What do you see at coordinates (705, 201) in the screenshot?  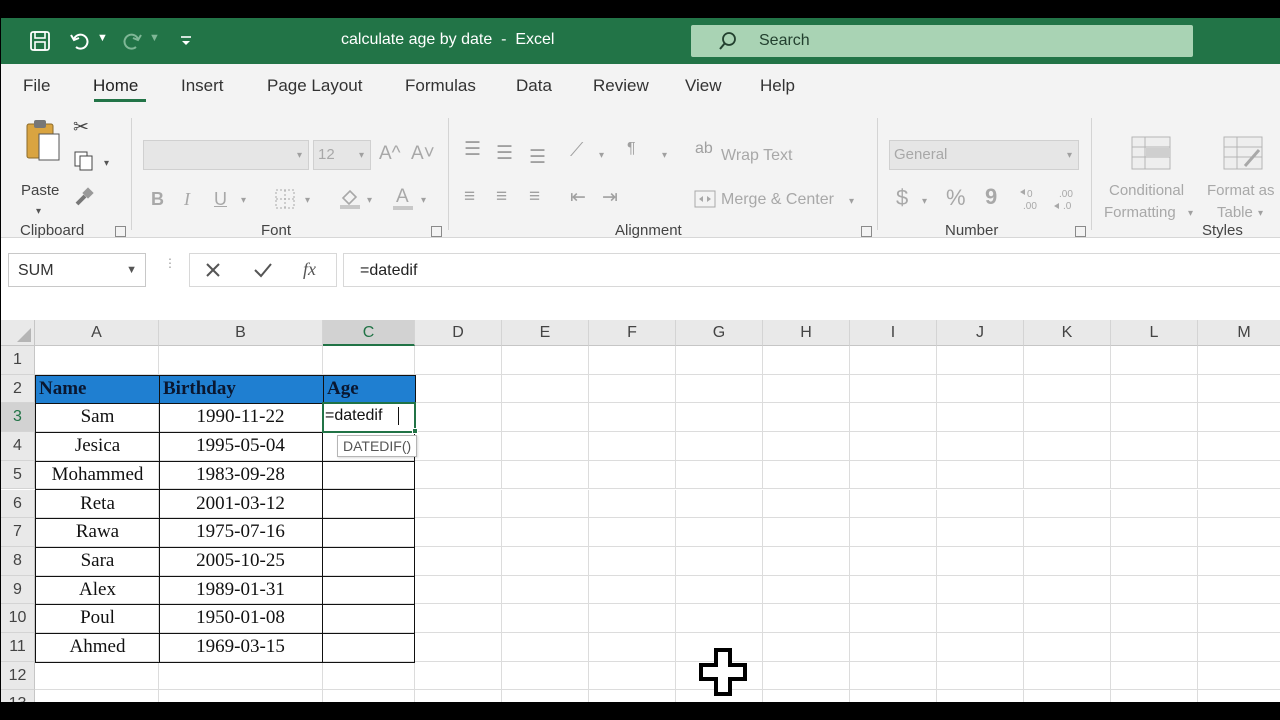 I see `merge-center-icon` at bounding box center [705, 201].